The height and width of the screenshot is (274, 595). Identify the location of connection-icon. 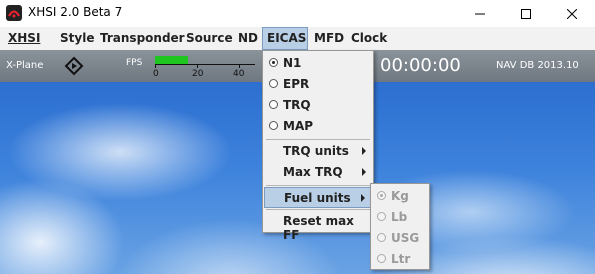
(74, 66).